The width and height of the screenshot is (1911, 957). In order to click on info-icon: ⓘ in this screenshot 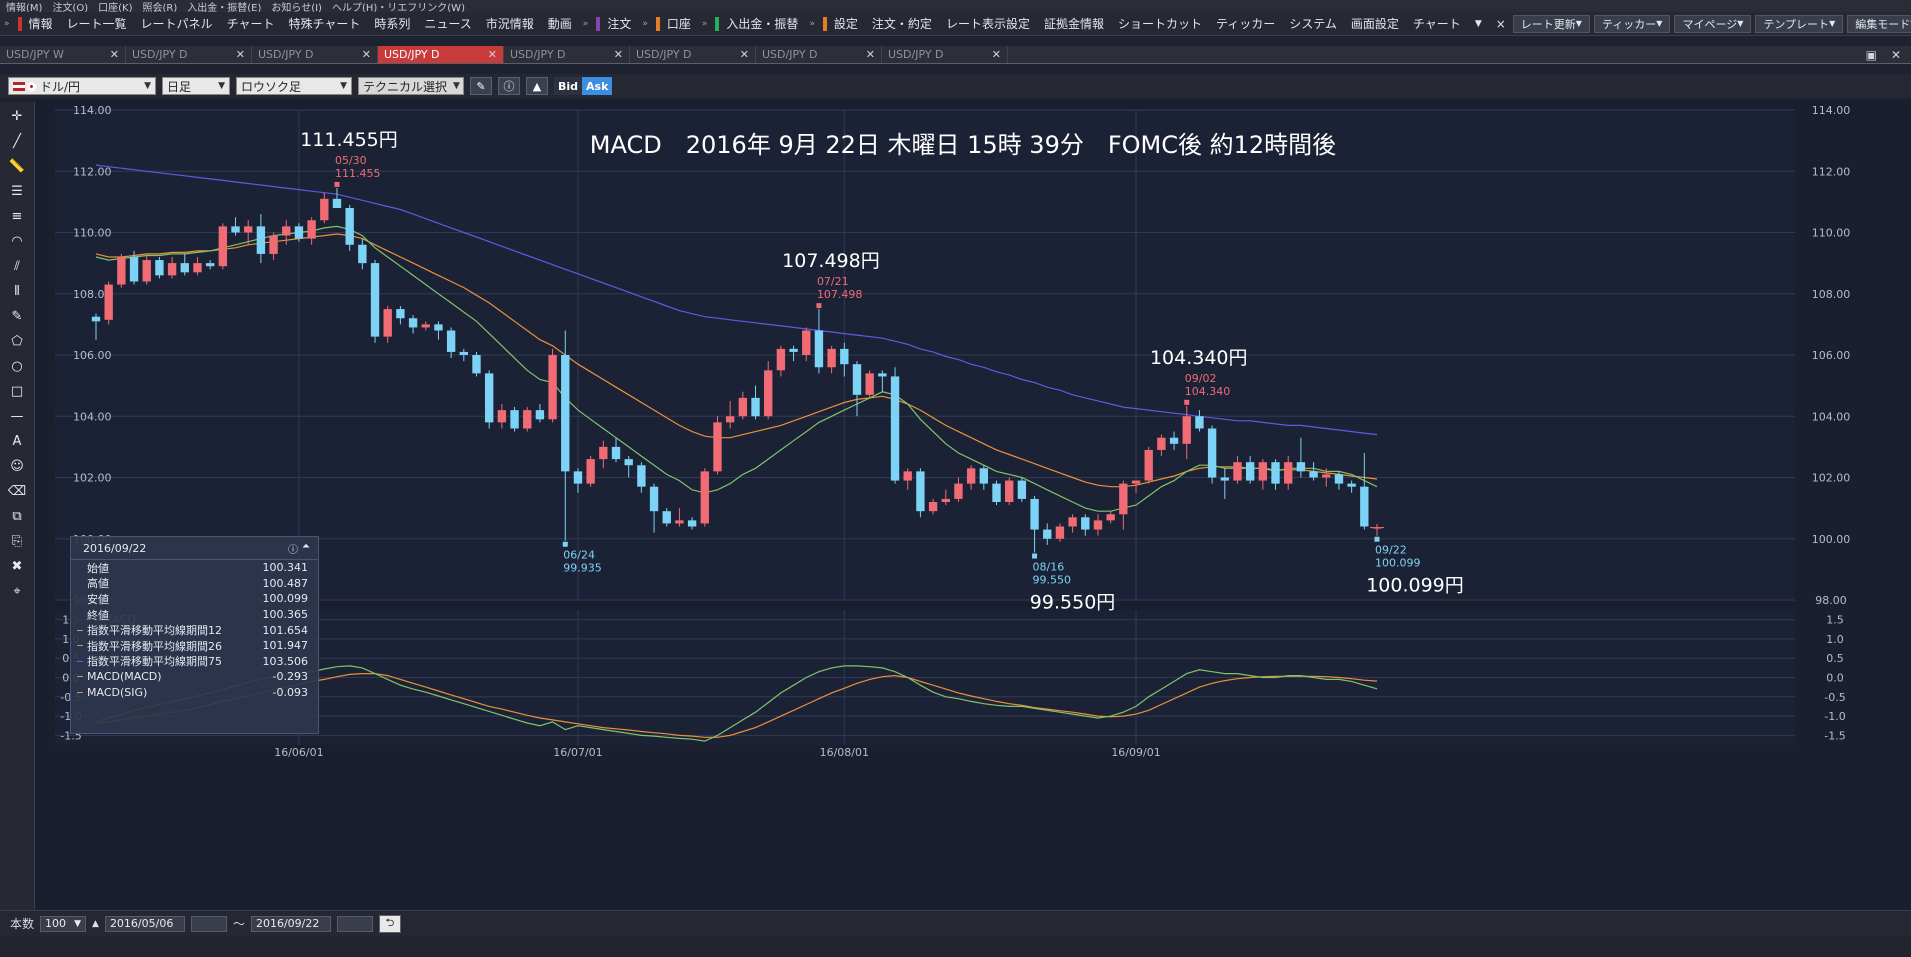, I will do `click(293, 548)`.